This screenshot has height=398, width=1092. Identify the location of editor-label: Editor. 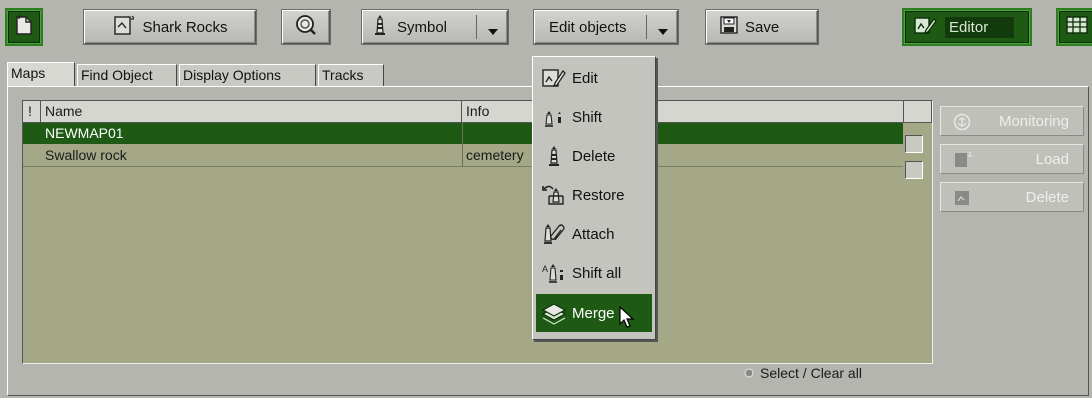
(980, 27).